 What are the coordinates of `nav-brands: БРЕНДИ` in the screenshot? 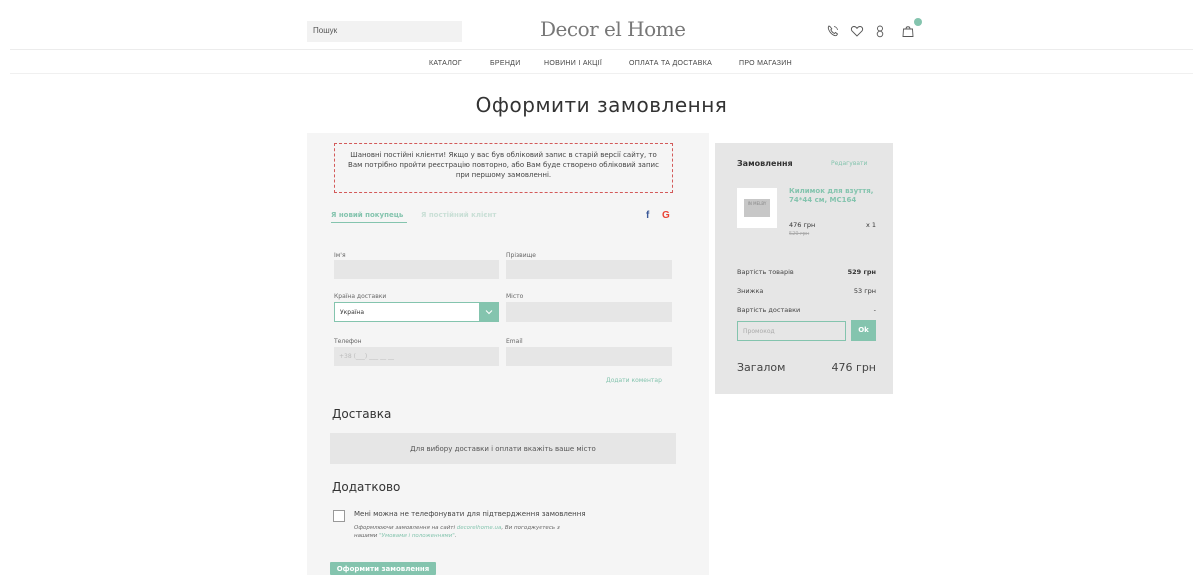 It's located at (505, 66).